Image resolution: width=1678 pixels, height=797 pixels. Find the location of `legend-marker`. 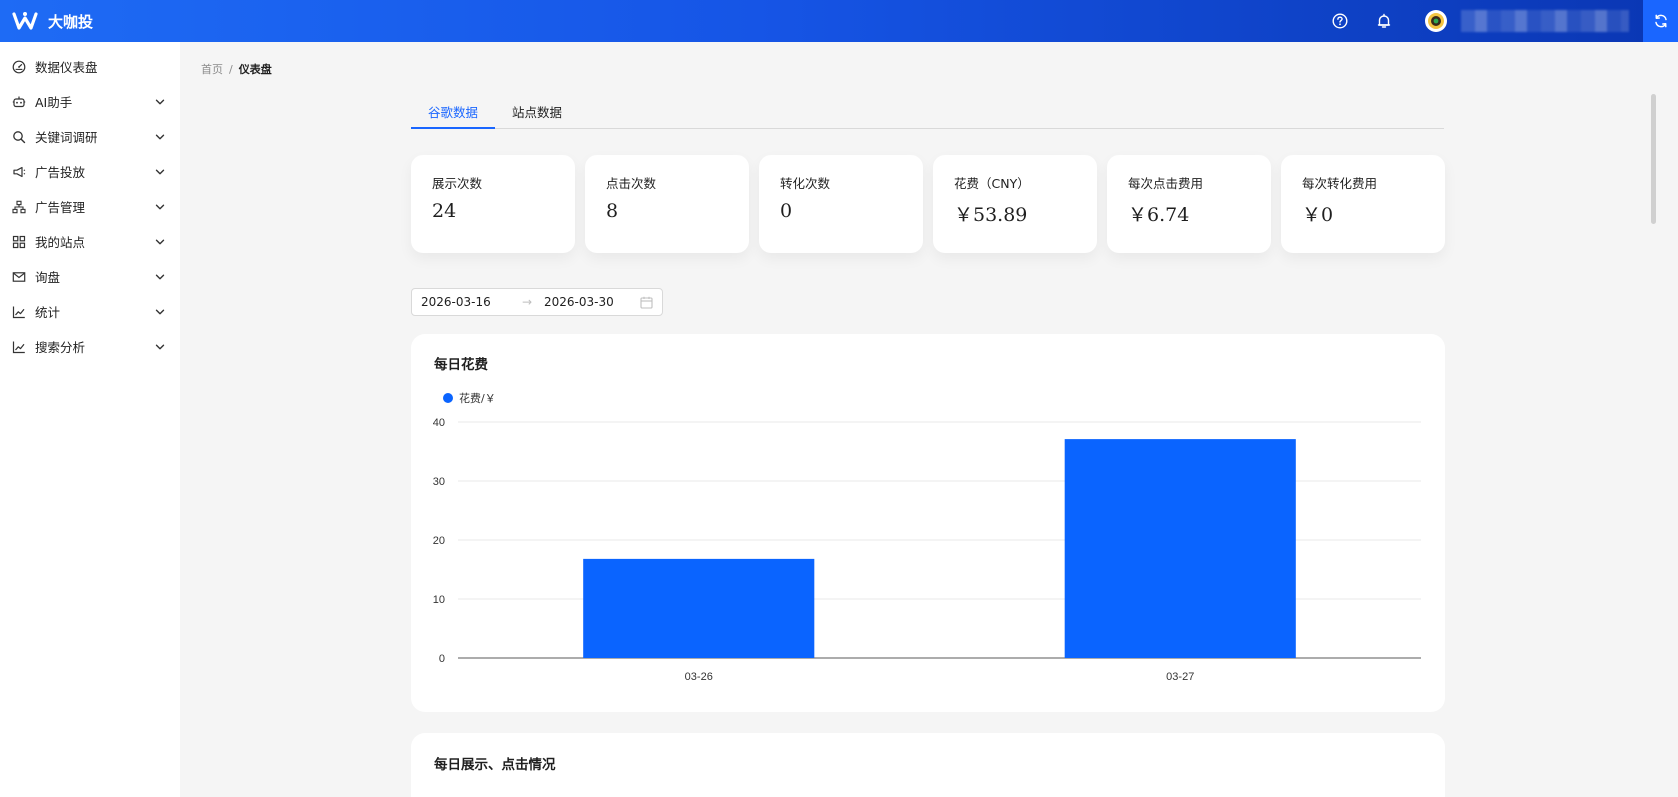

legend-marker is located at coordinates (448, 398).